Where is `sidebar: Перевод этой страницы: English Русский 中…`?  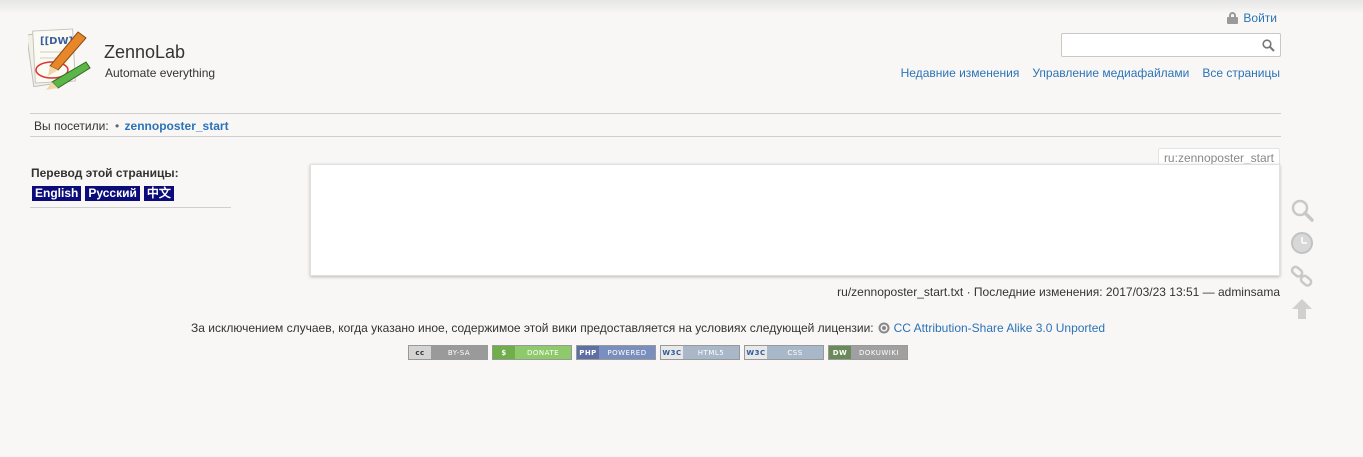
sidebar: Перевод этой страницы: English Русский 中… is located at coordinates (130, 187).